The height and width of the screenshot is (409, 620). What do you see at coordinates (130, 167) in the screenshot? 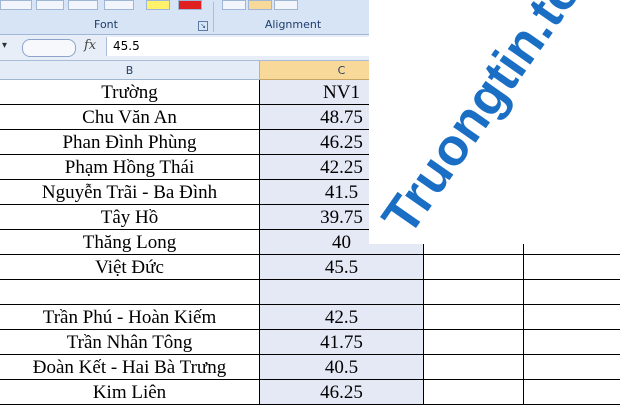
I see `cell-school: Phạm Hồng Thái` at bounding box center [130, 167].